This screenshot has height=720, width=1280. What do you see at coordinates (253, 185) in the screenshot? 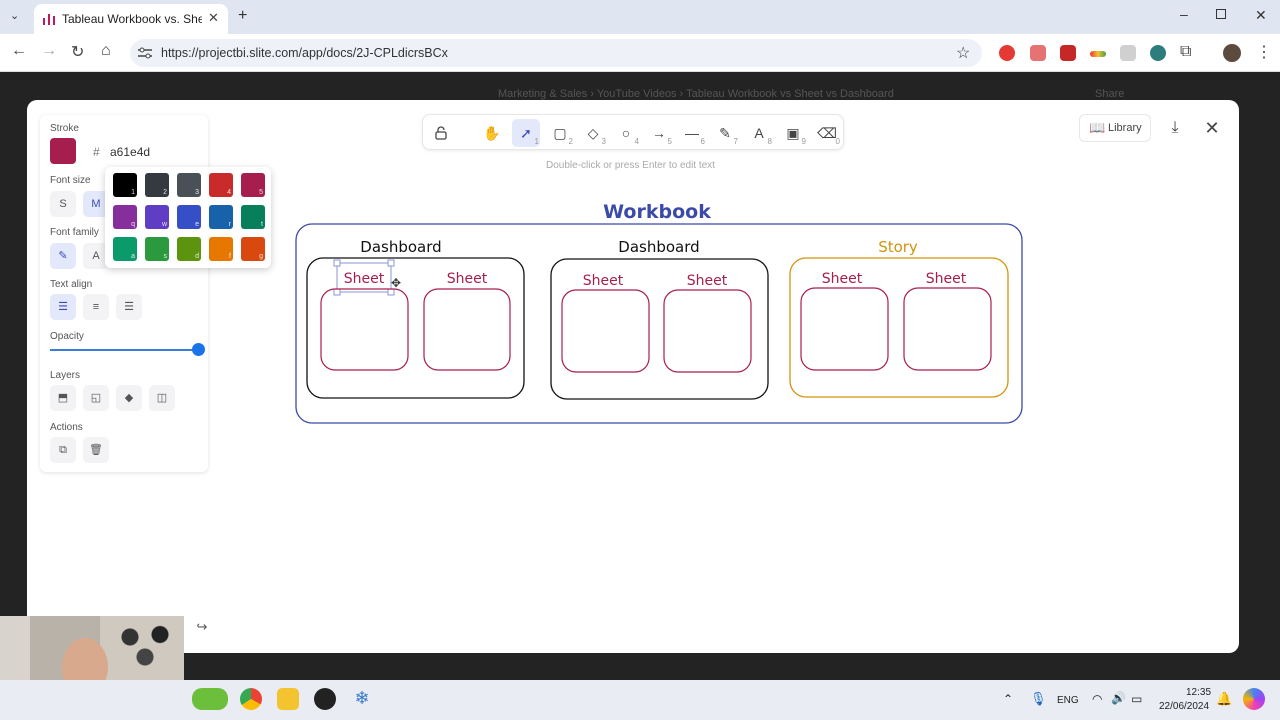
I see `color-swatch: 5` at bounding box center [253, 185].